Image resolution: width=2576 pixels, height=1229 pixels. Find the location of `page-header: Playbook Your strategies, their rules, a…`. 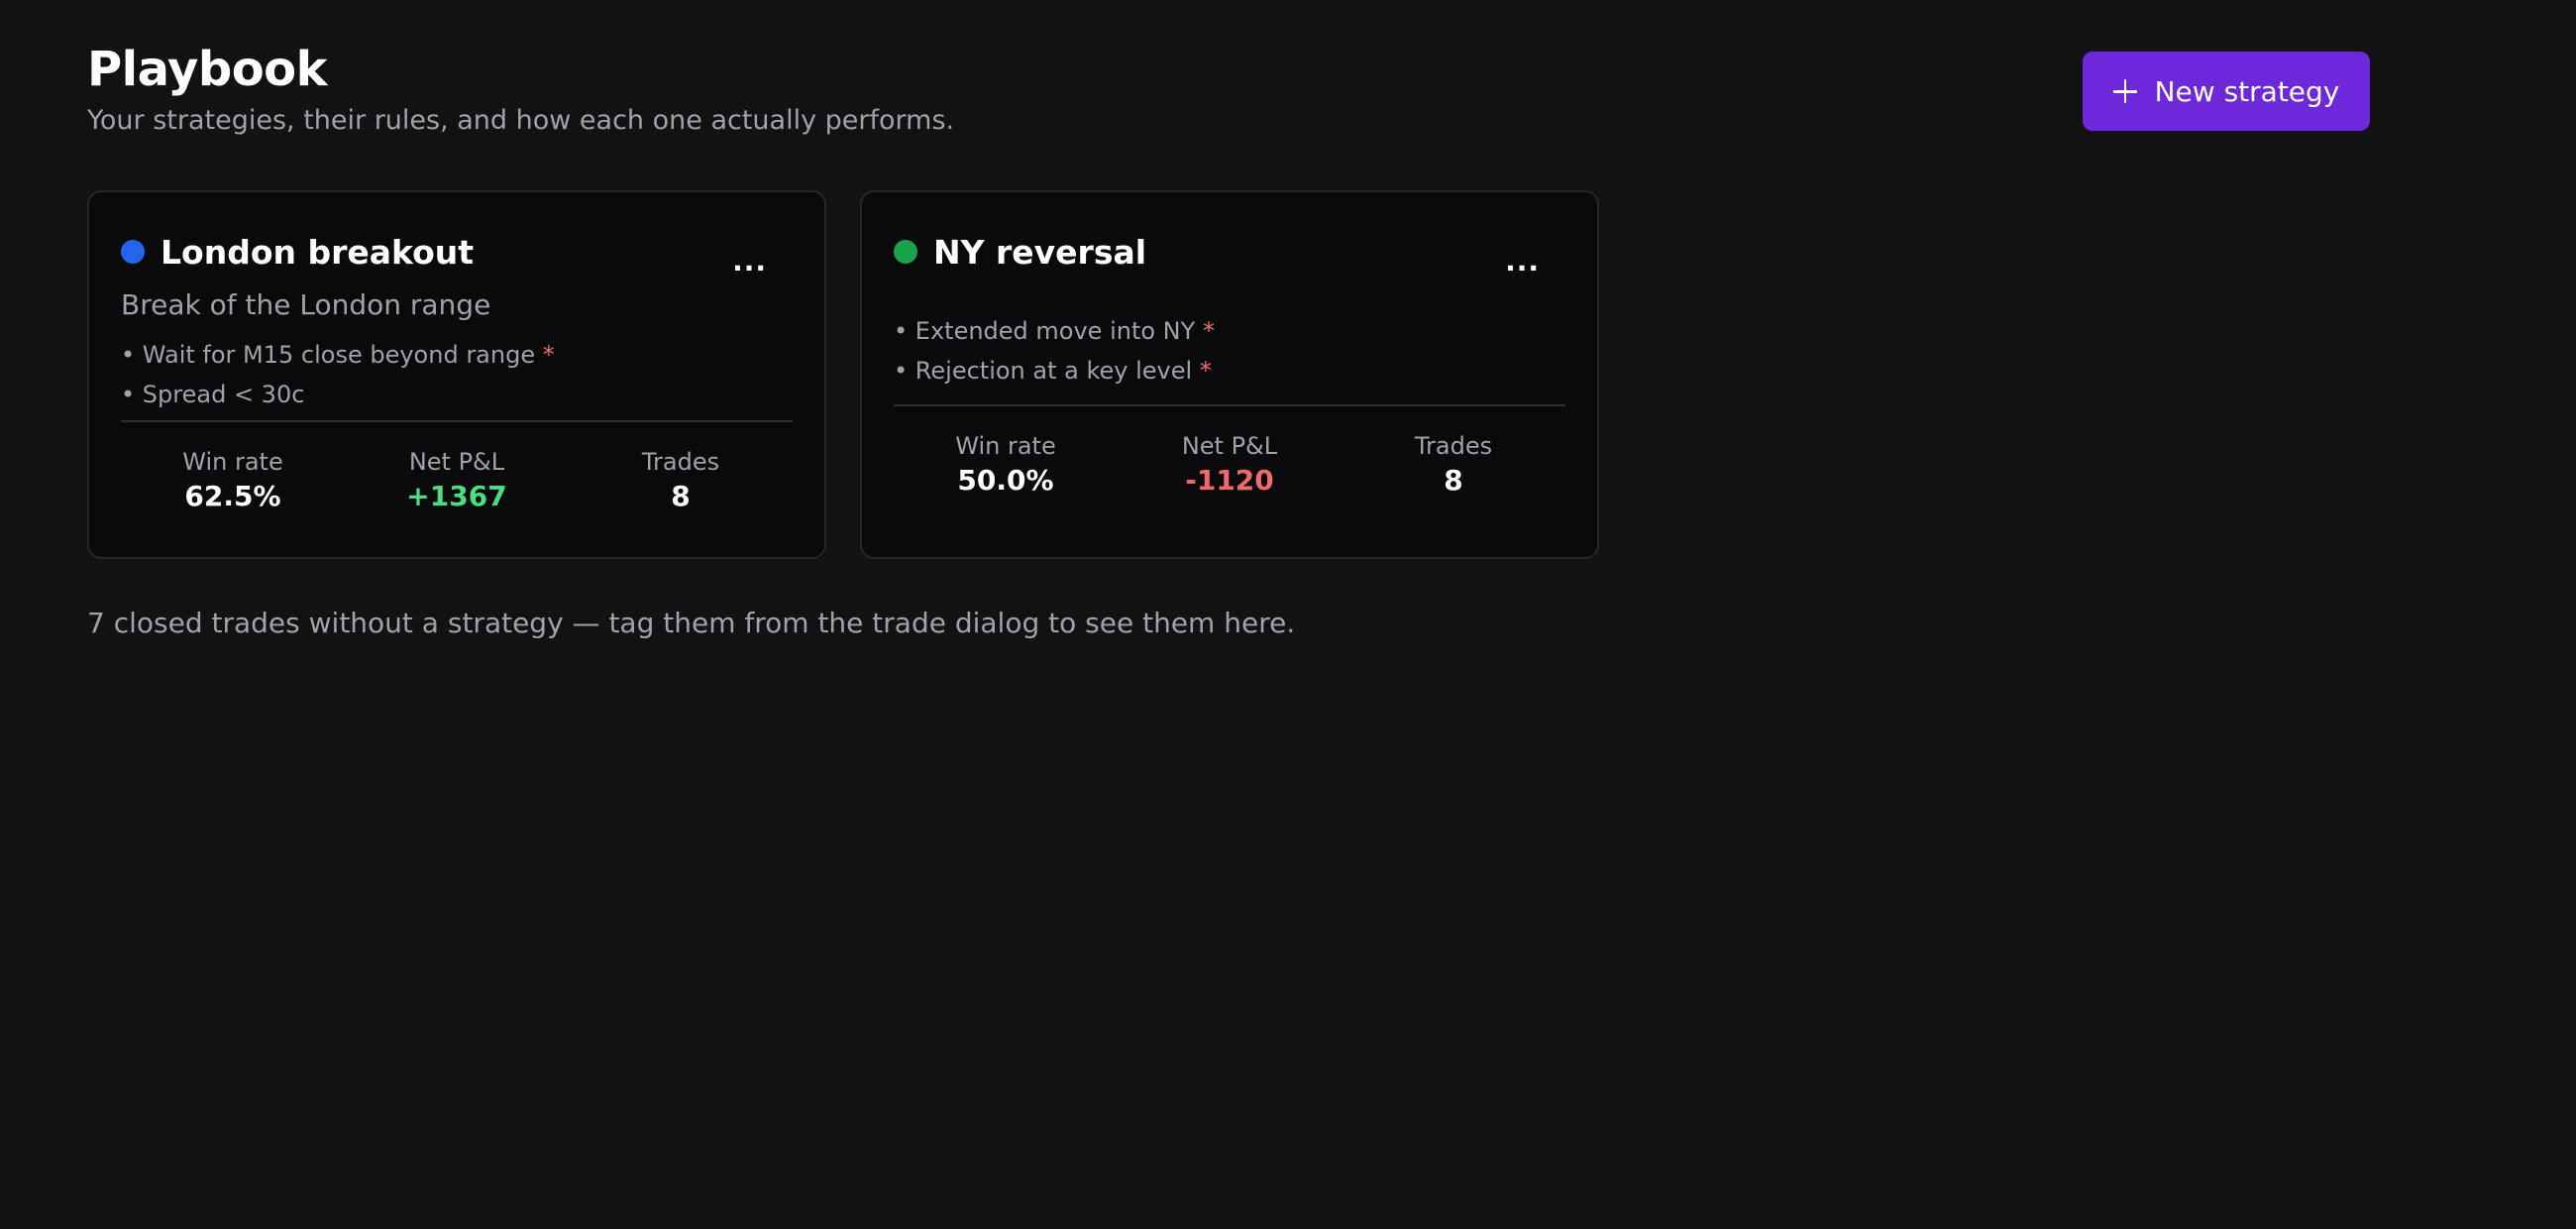

page-header: Playbook Your strategies, their rules, a… is located at coordinates (520, 88).